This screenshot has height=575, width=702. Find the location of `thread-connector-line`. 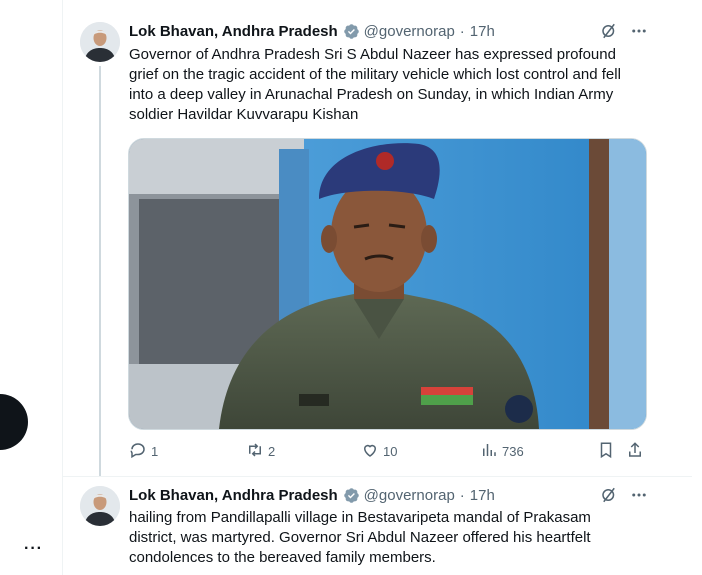

thread-connector-line is located at coordinates (100, 271).